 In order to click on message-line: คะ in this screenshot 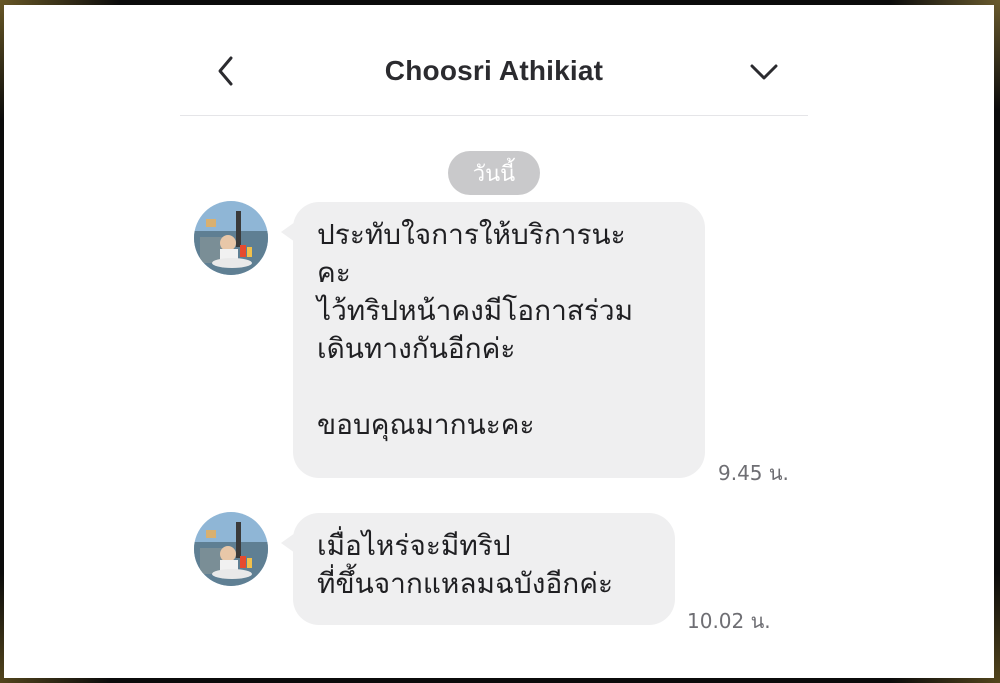, I will do `click(334, 272)`.